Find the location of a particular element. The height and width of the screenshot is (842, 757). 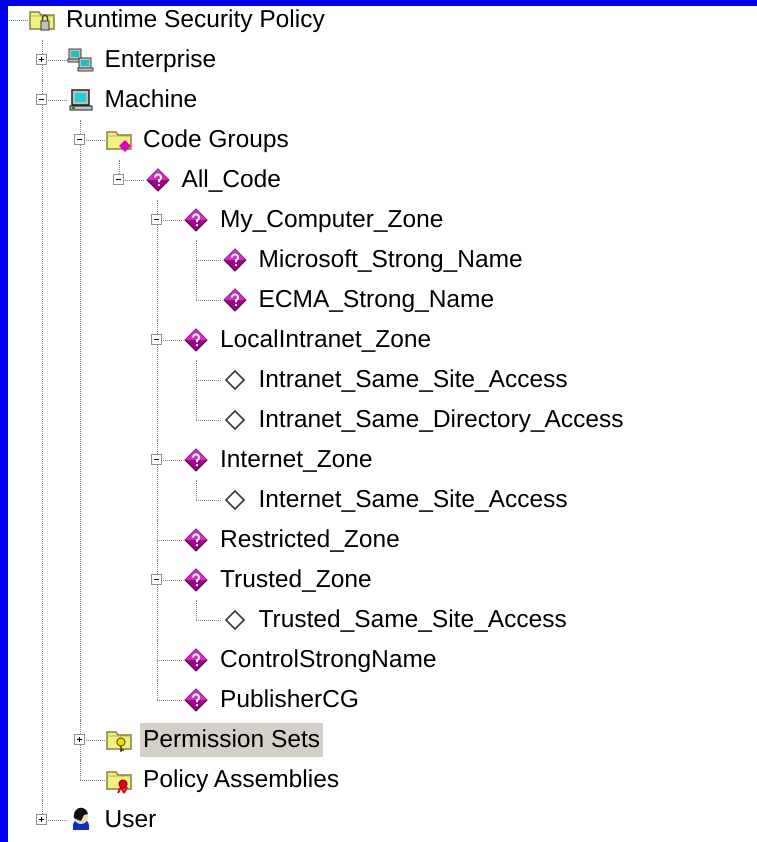

tree-item: Intranet_Same_Site_Access is located at coordinates (413, 380).